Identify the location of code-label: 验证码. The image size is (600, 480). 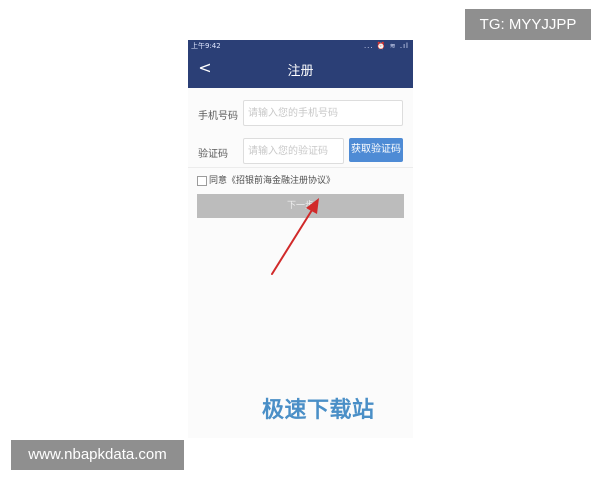
(213, 154).